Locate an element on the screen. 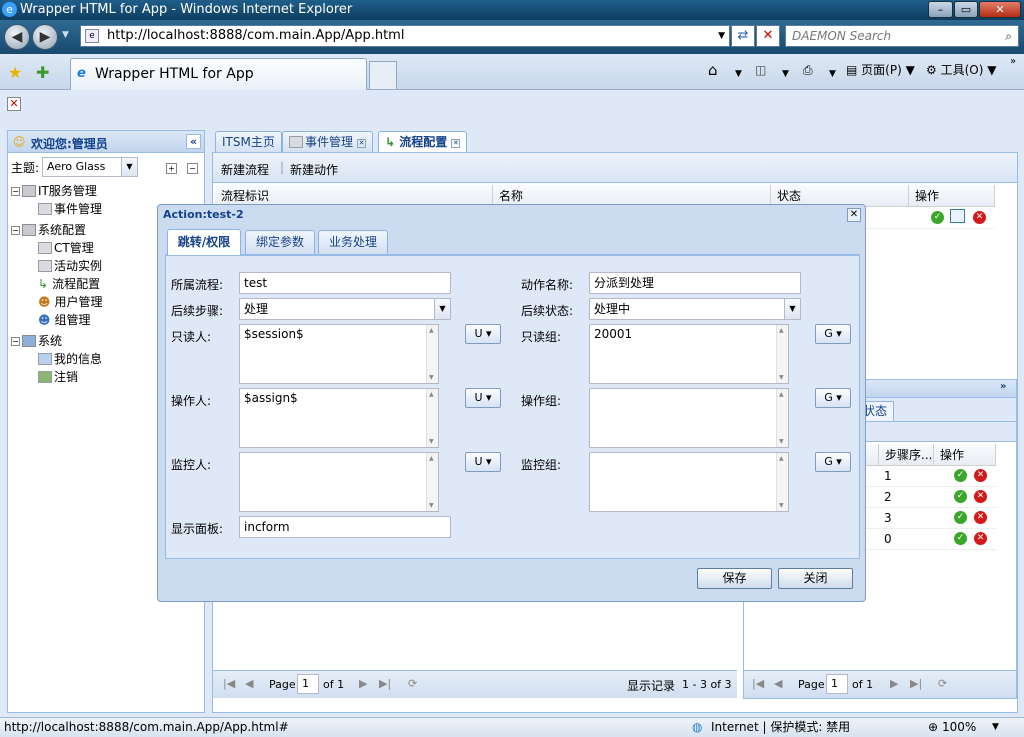  tab-incident: 事件管理 ✕ is located at coordinates (328, 142).